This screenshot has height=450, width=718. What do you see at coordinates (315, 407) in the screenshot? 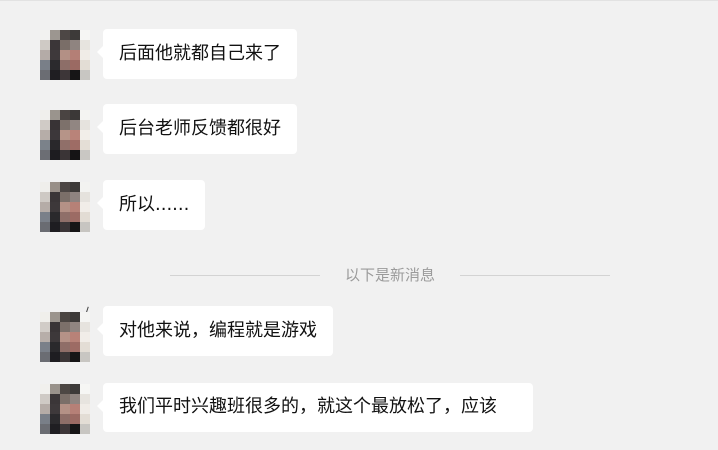
I see `message-bubble: 我们平时兴趣班很多的，就这个最放松了，应该` at bounding box center [315, 407].